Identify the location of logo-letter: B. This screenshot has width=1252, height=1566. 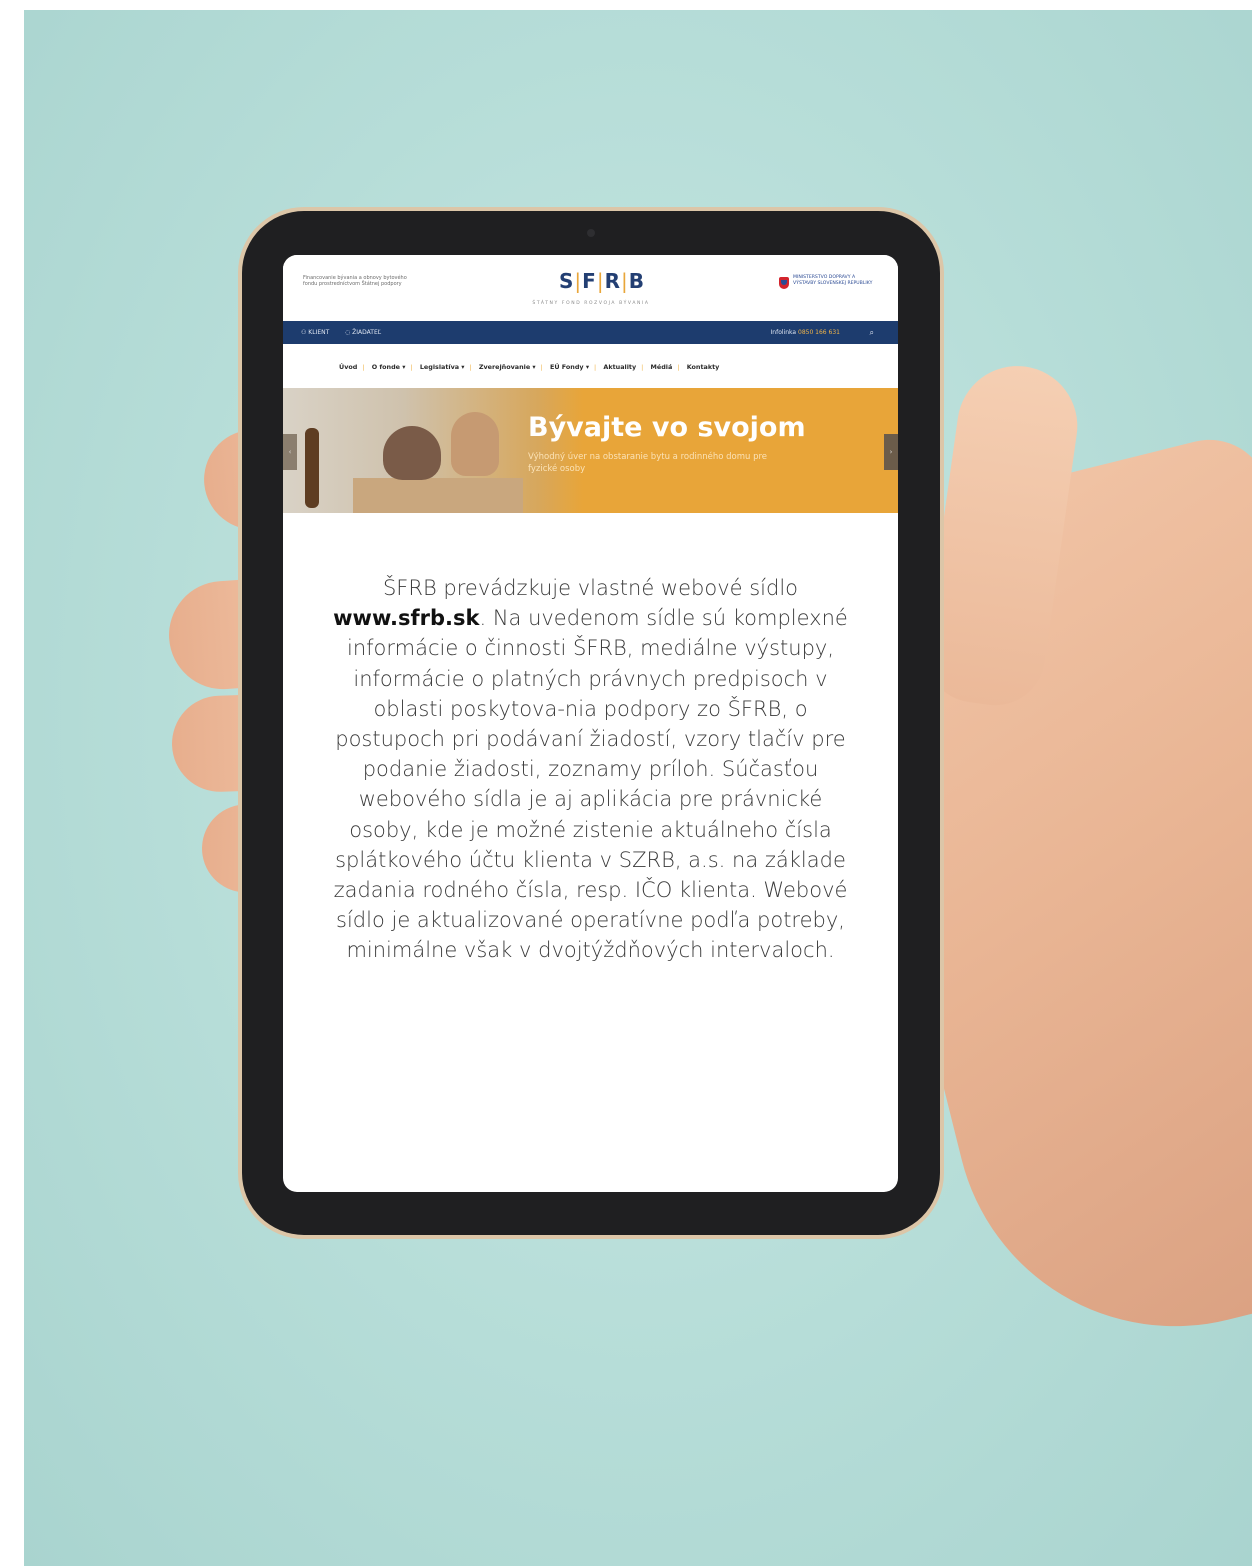
(636, 281).